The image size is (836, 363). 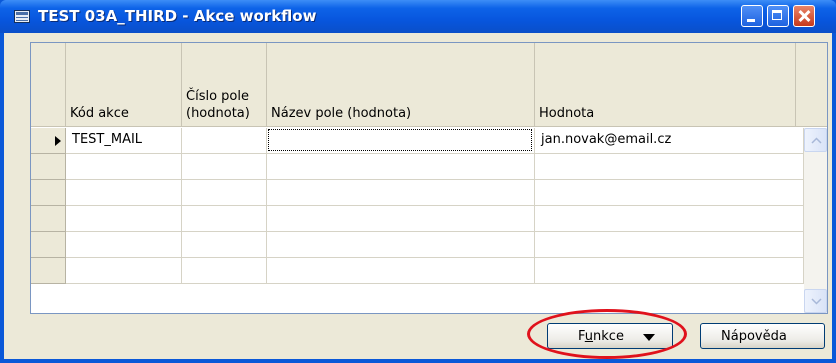 I want to click on maximize-icon, so click(x=778, y=16).